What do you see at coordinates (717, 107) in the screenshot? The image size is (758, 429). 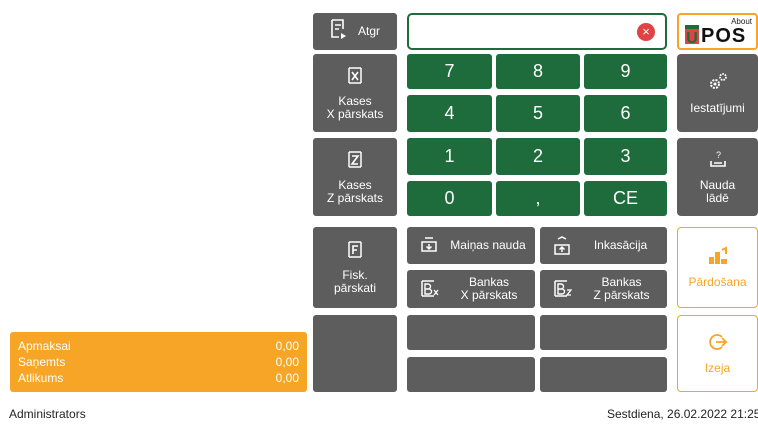 I see `iestatijumi-label: Iestatījumi` at bounding box center [717, 107].